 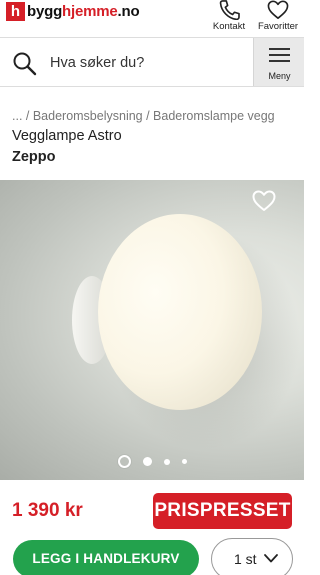 I want to click on kontakt-button: Kontakt, so click(x=229, y=16).